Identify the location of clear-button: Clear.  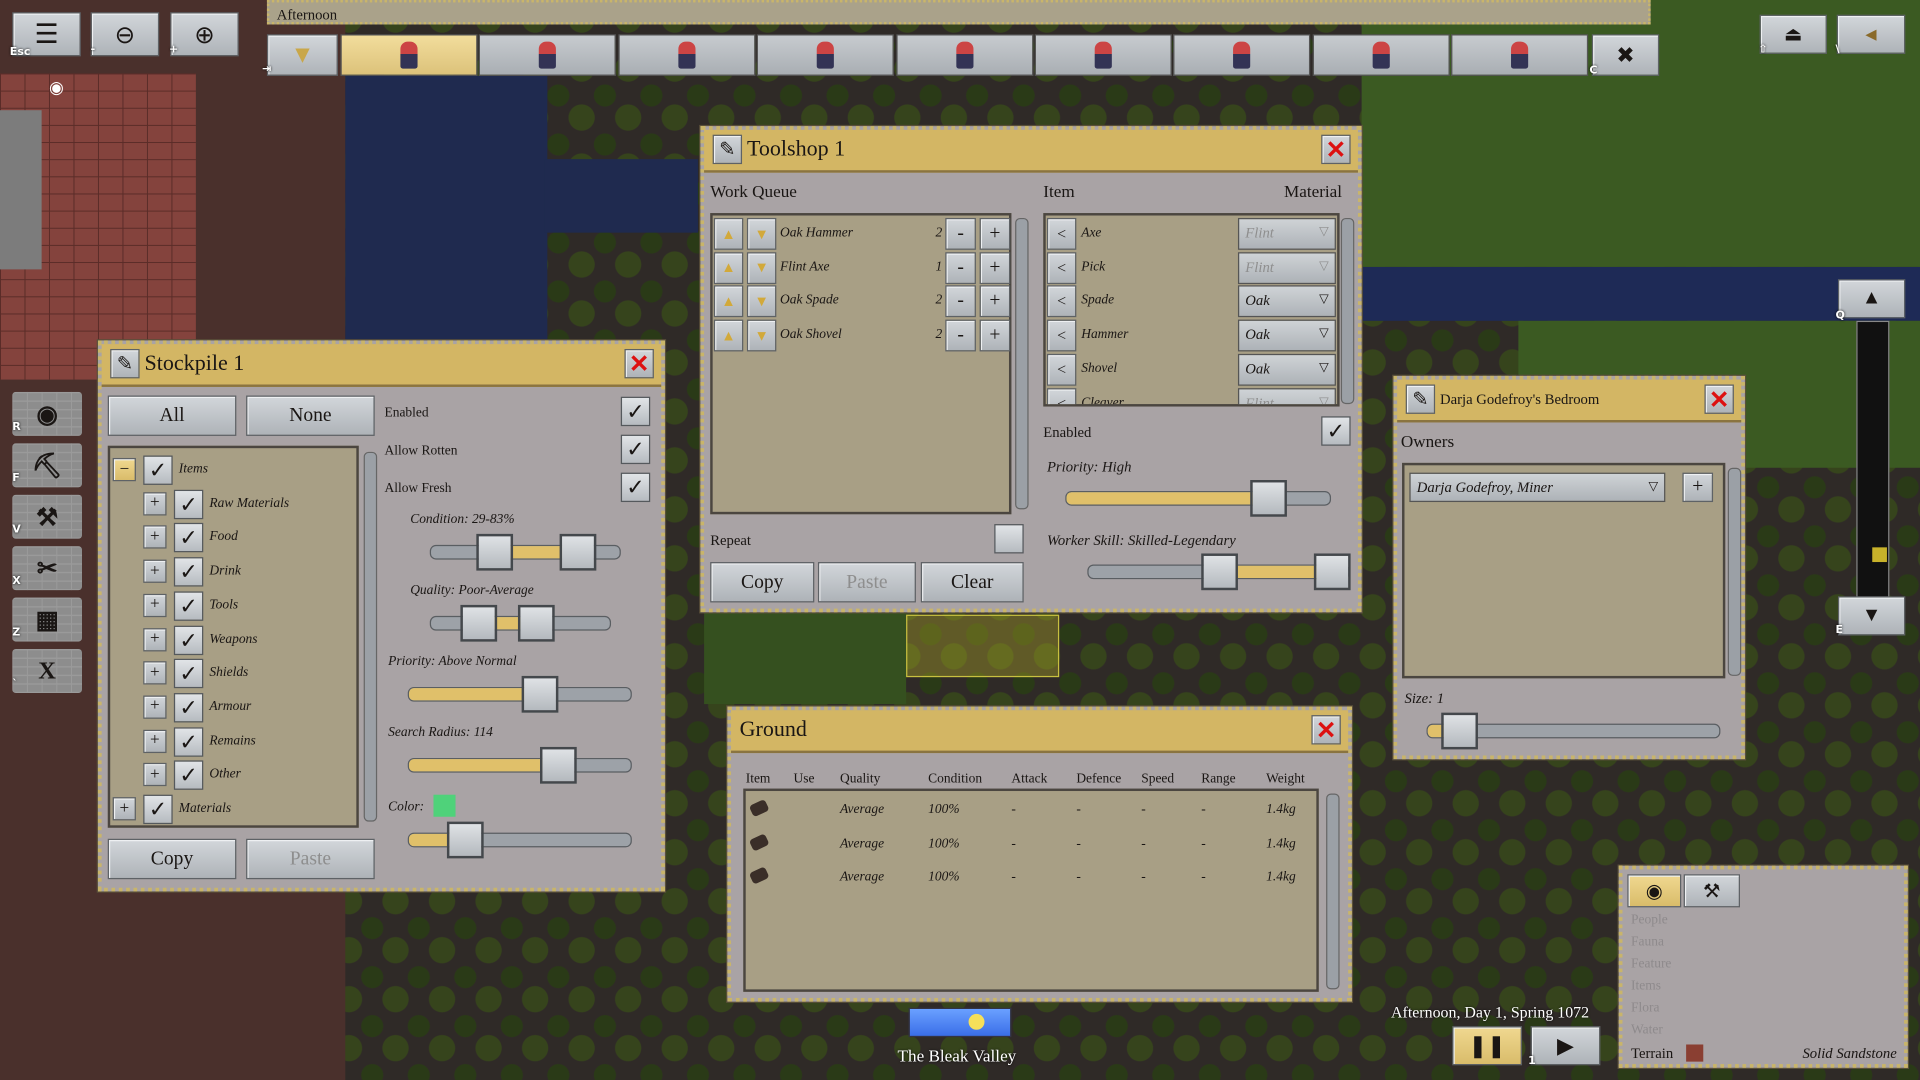
(972, 582).